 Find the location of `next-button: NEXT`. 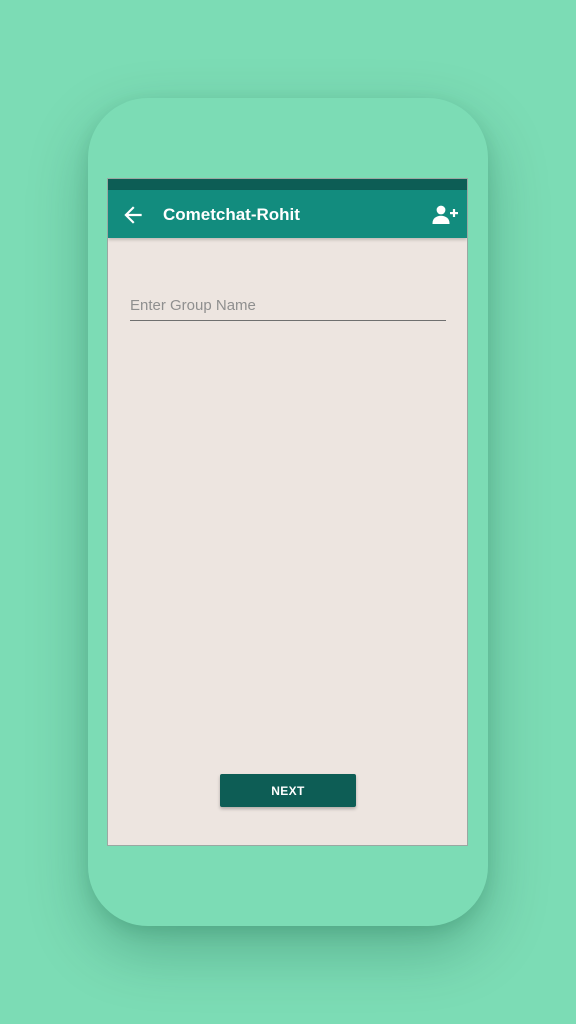

next-button: NEXT is located at coordinates (288, 790).